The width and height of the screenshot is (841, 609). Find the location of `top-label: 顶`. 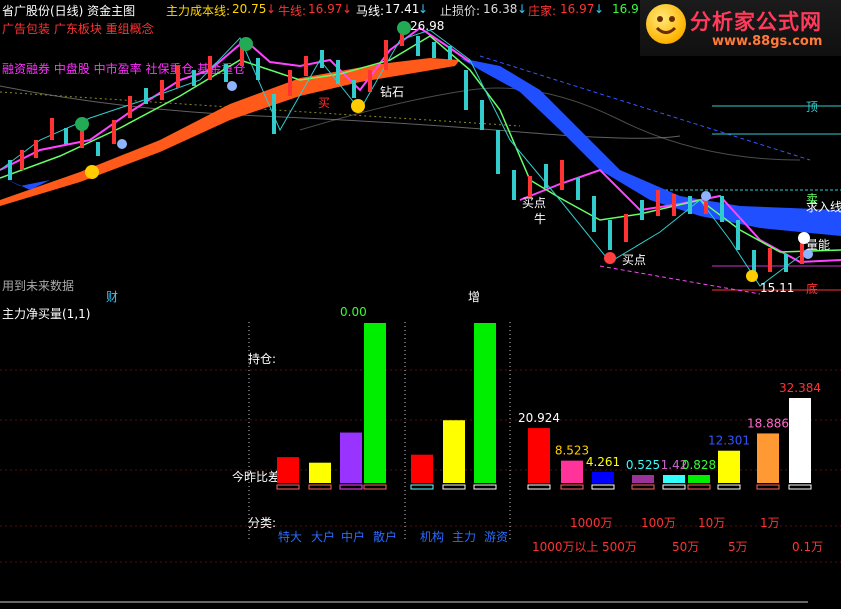

top-label: 顶 is located at coordinates (812, 107).